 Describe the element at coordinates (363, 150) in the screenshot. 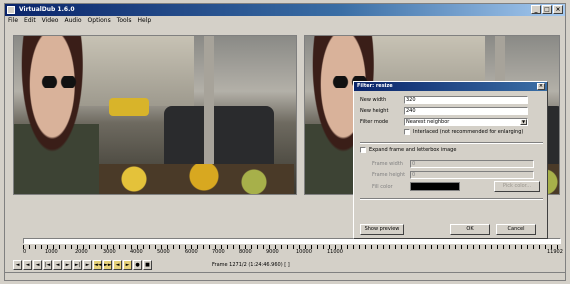

I see `expand-frame-checkbox` at that location.